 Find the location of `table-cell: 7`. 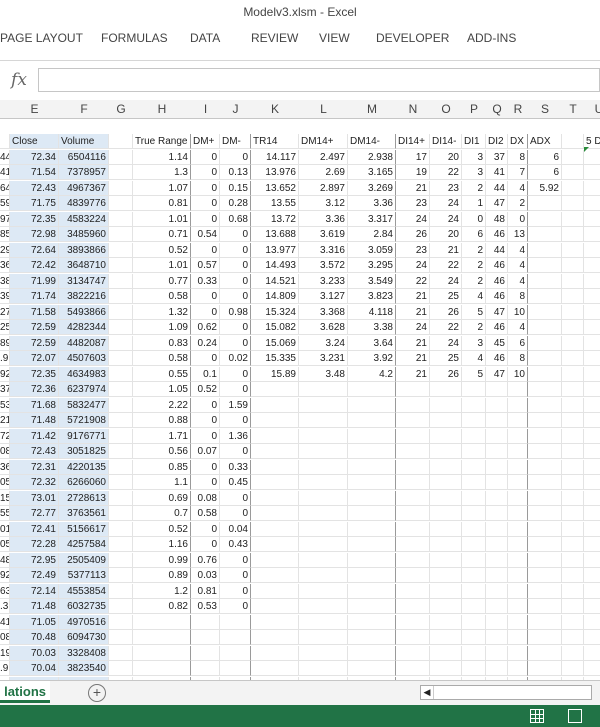

table-cell: 7 is located at coordinates (518, 172).